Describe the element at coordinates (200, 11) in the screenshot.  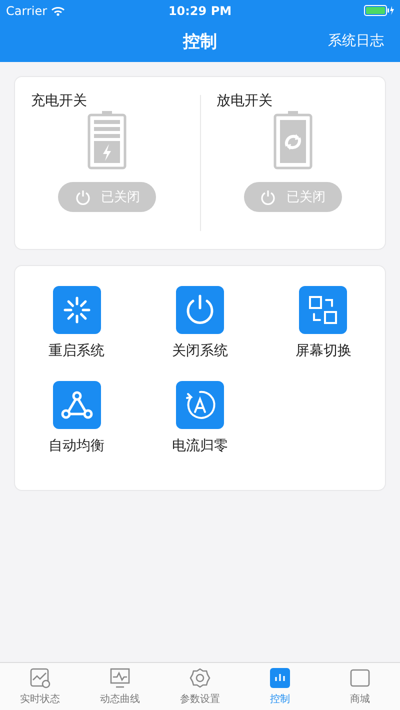
I see `clock-text: 10:29 PM` at that location.